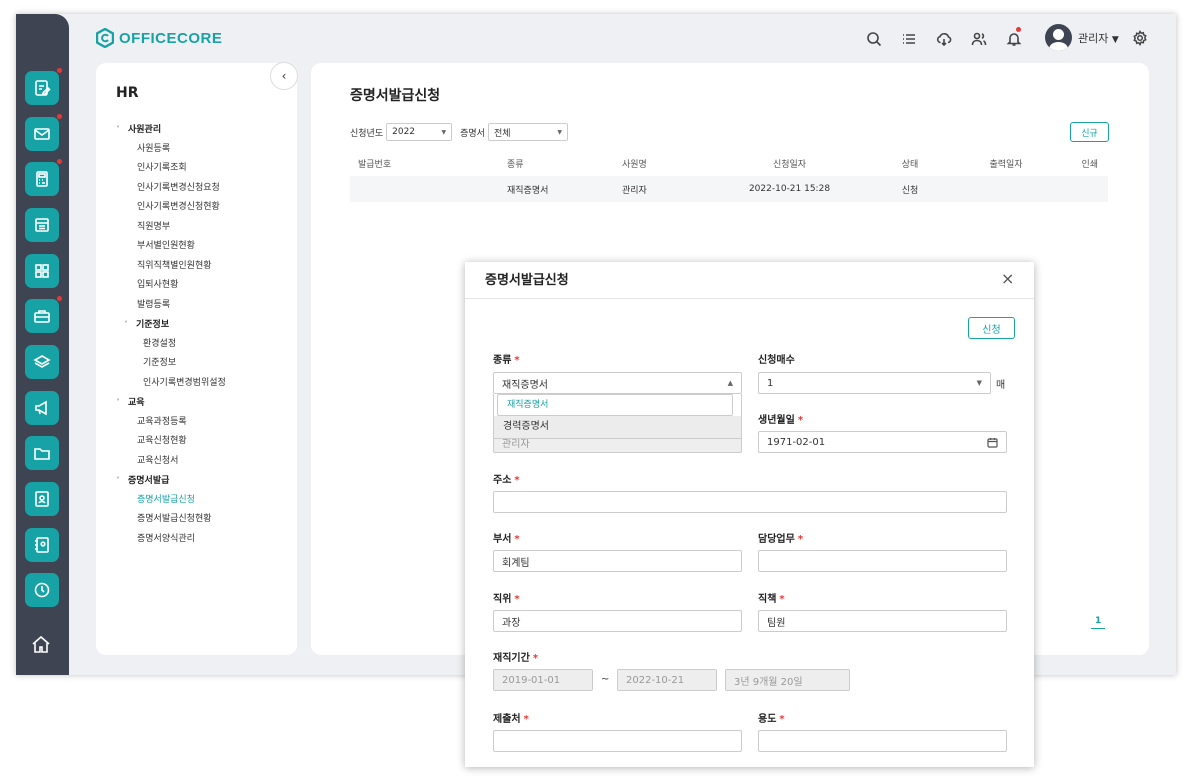 This screenshot has width=1192, height=778. Describe the element at coordinates (771, 599) in the screenshot. I see `title-label: 직책 *` at that location.